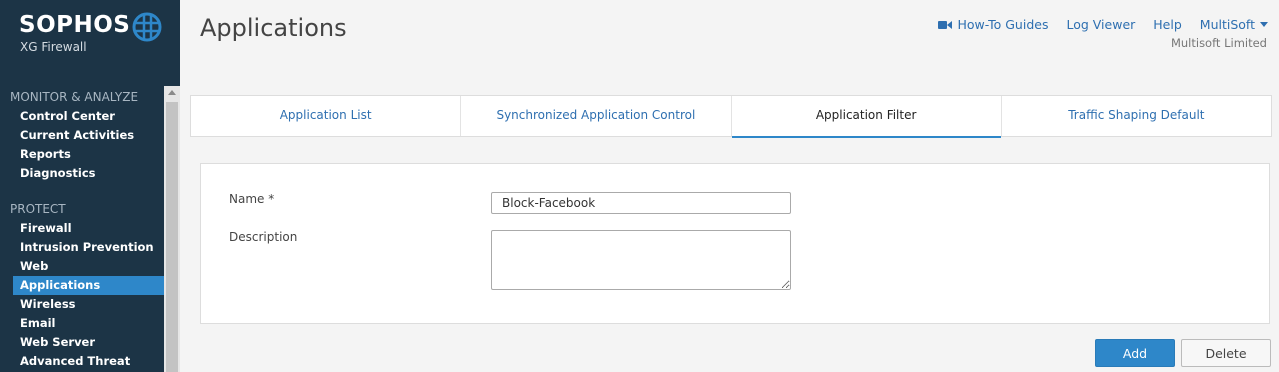  What do you see at coordinates (641, 260) in the screenshot?
I see `description-textarea` at bounding box center [641, 260].